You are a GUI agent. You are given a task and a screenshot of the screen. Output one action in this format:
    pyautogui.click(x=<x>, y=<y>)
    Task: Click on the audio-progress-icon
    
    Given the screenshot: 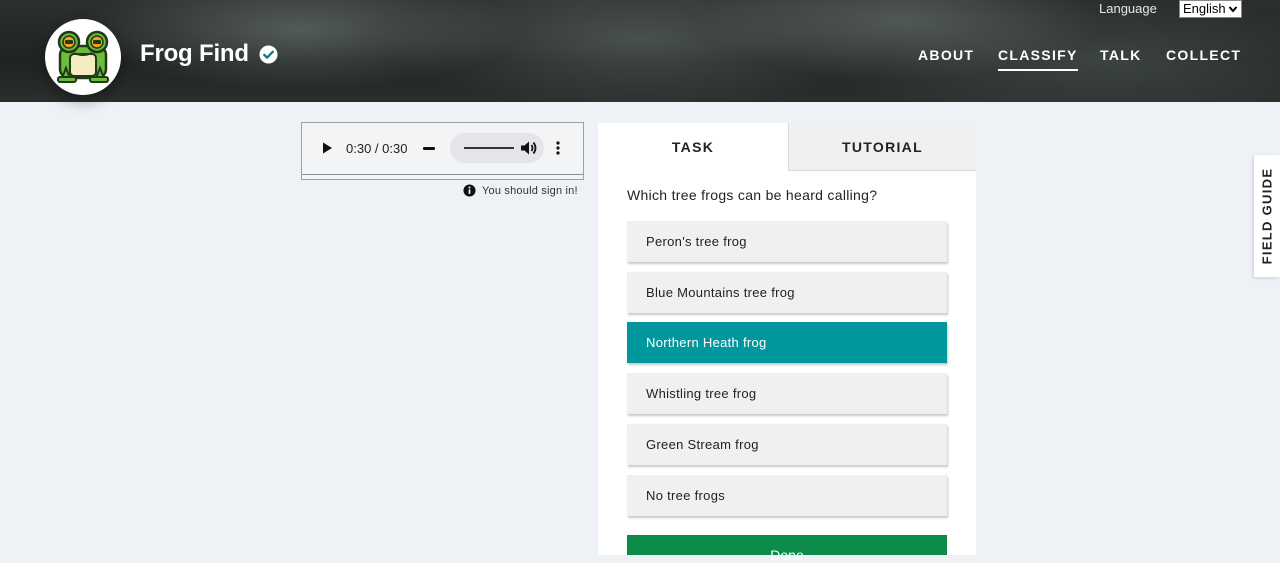 What is the action you would take?
    pyautogui.click(x=429, y=148)
    